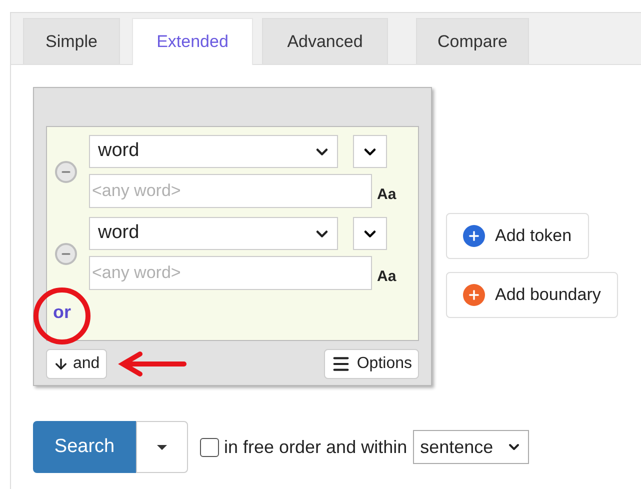 The width and height of the screenshot is (641, 489). What do you see at coordinates (371, 364) in the screenshot?
I see `options-button: Options` at bounding box center [371, 364].